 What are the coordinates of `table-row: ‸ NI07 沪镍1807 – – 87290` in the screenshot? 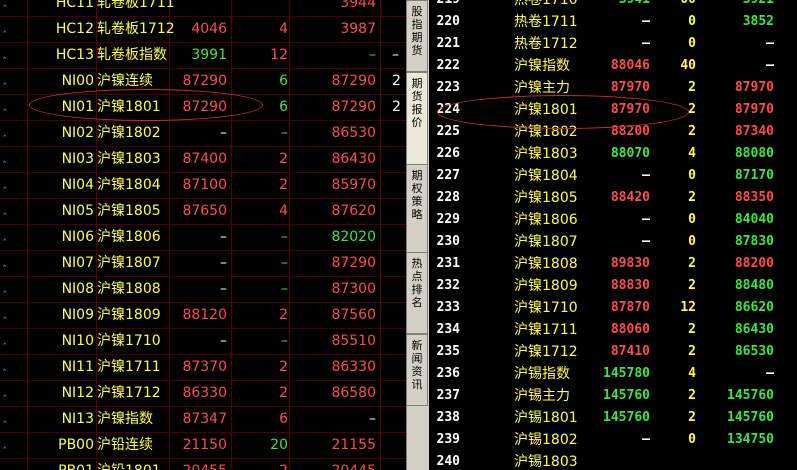 It's located at (205, 264).